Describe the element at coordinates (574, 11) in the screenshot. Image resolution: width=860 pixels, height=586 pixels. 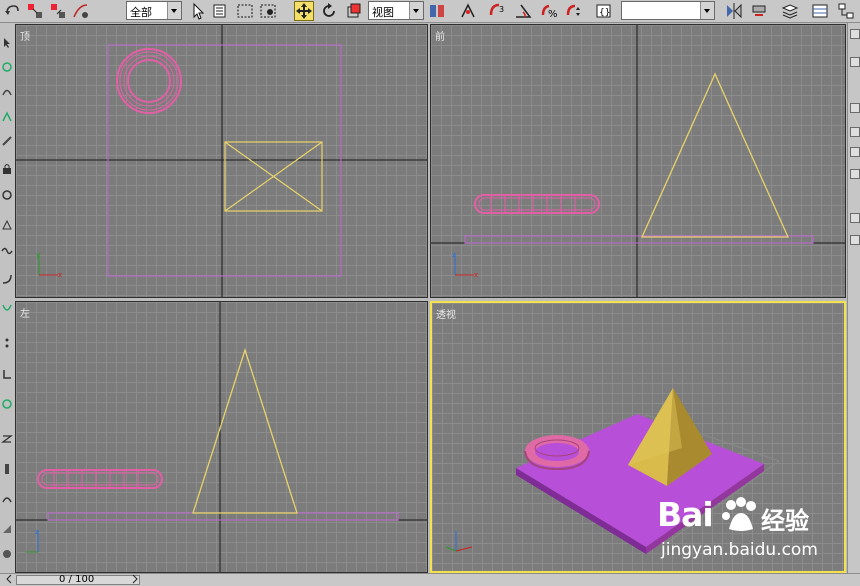
I see `spinner-snap-icon` at that location.